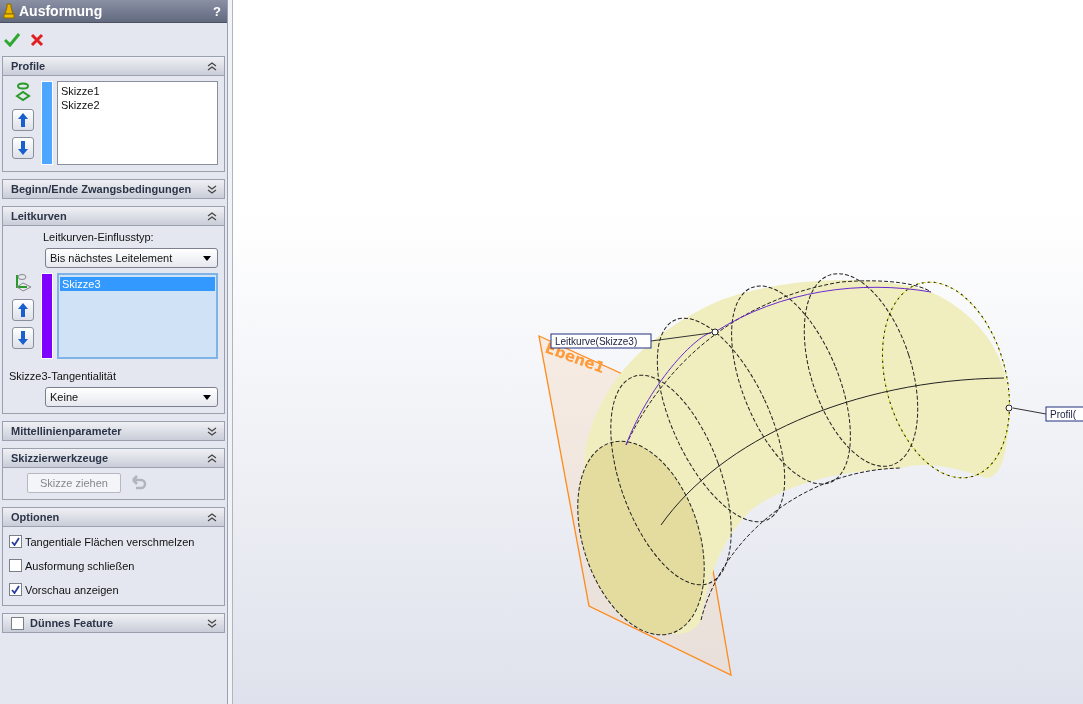  I want to click on profile-list: Skizze1 Skizze2, so click(137, 123).